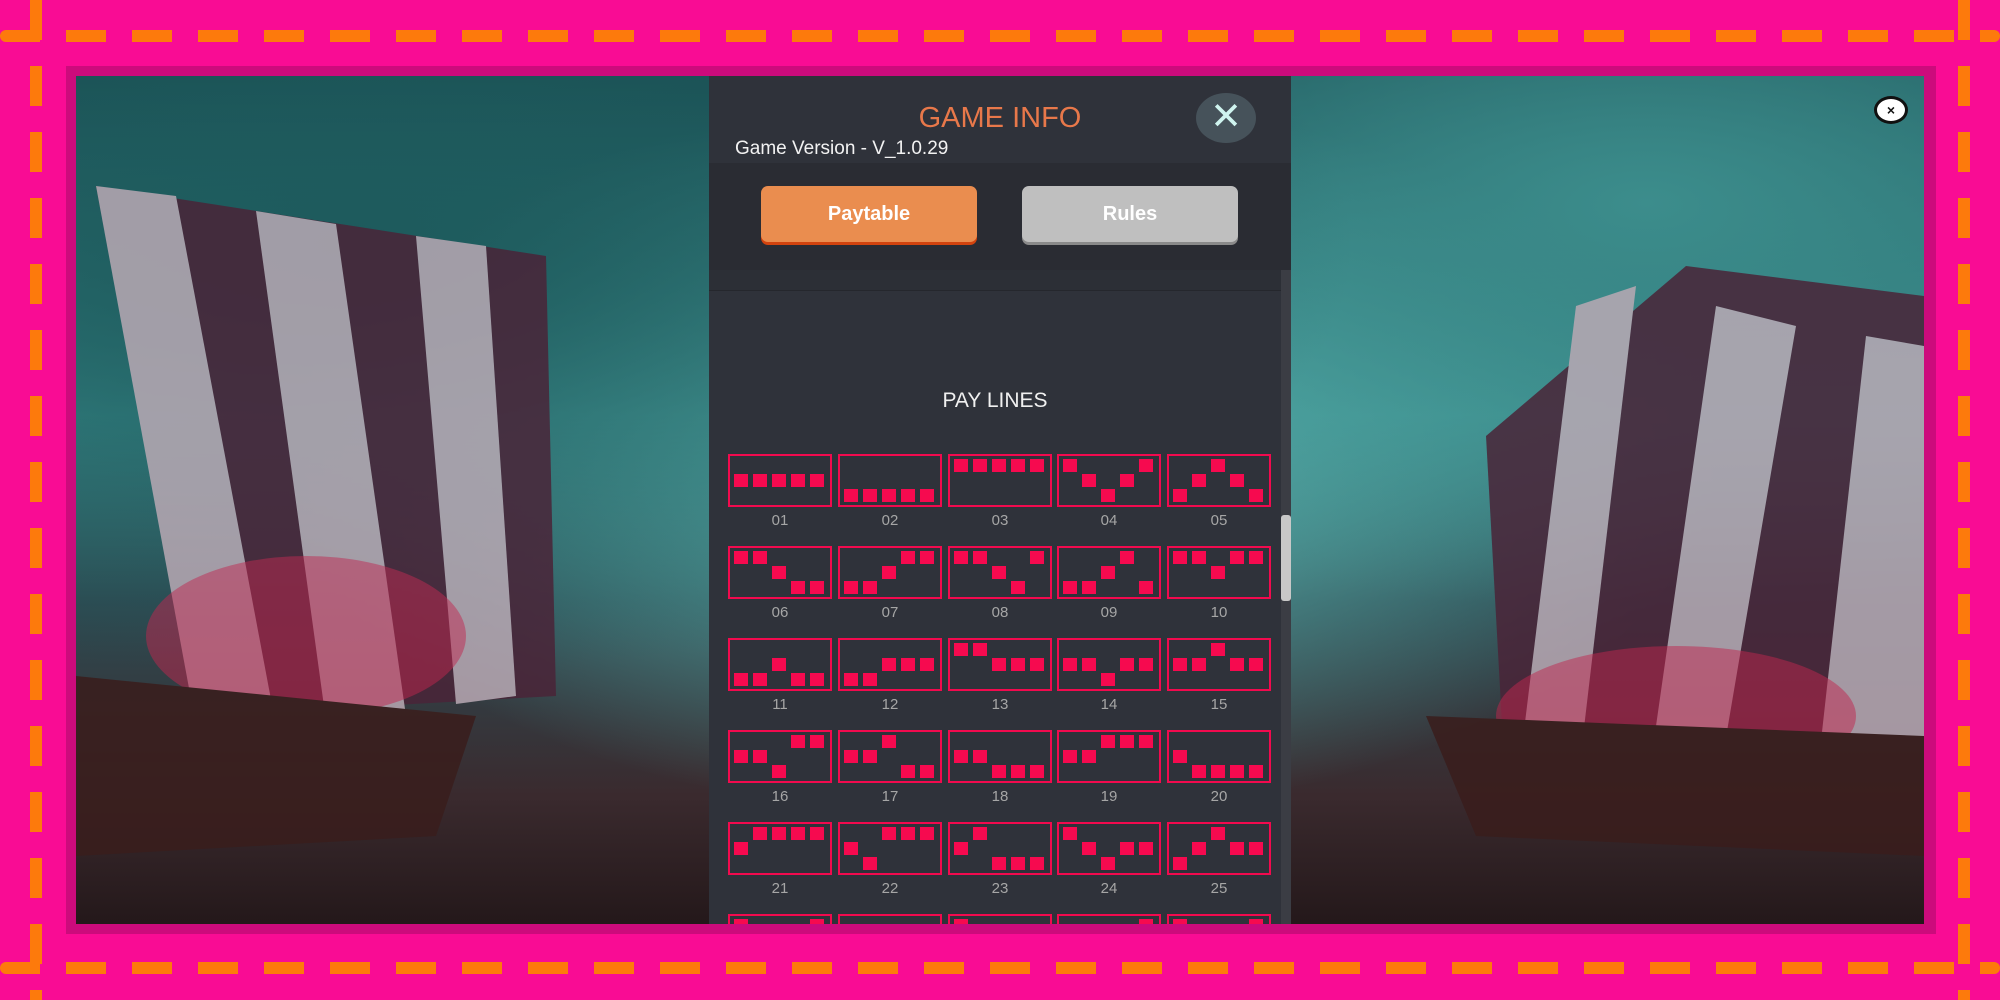  Describe the element at coordinates (1109, 520) in the screenshot. I see `payline-label: 04` at that location.